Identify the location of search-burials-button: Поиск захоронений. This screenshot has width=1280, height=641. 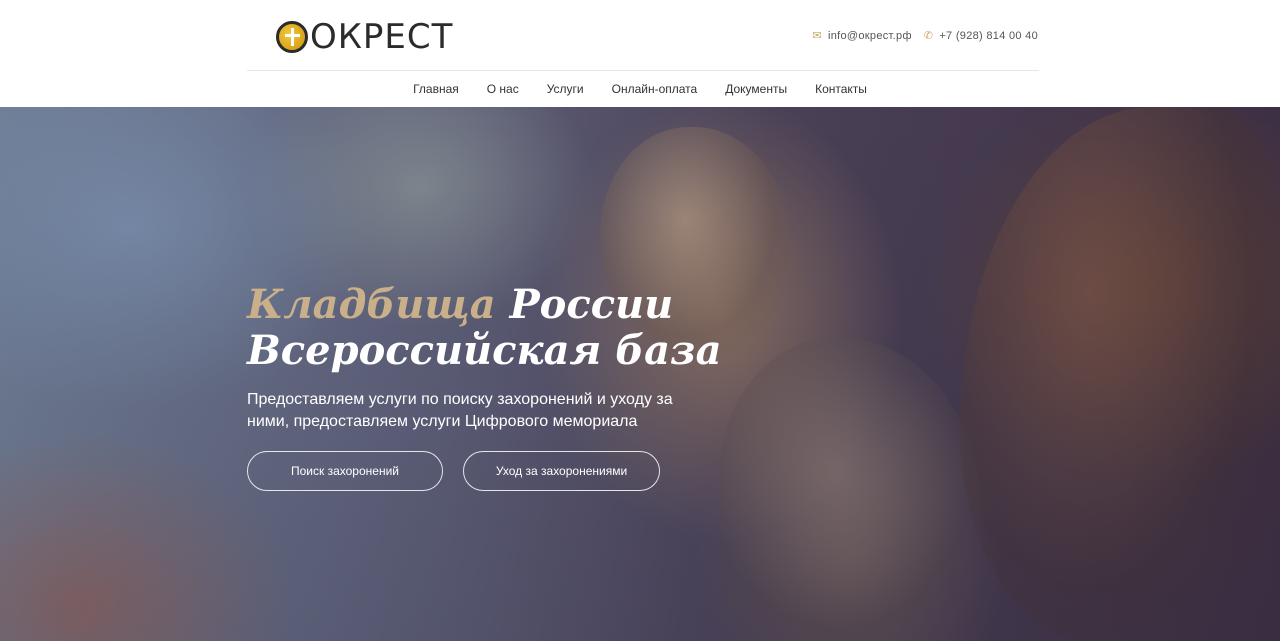
(345, 471).